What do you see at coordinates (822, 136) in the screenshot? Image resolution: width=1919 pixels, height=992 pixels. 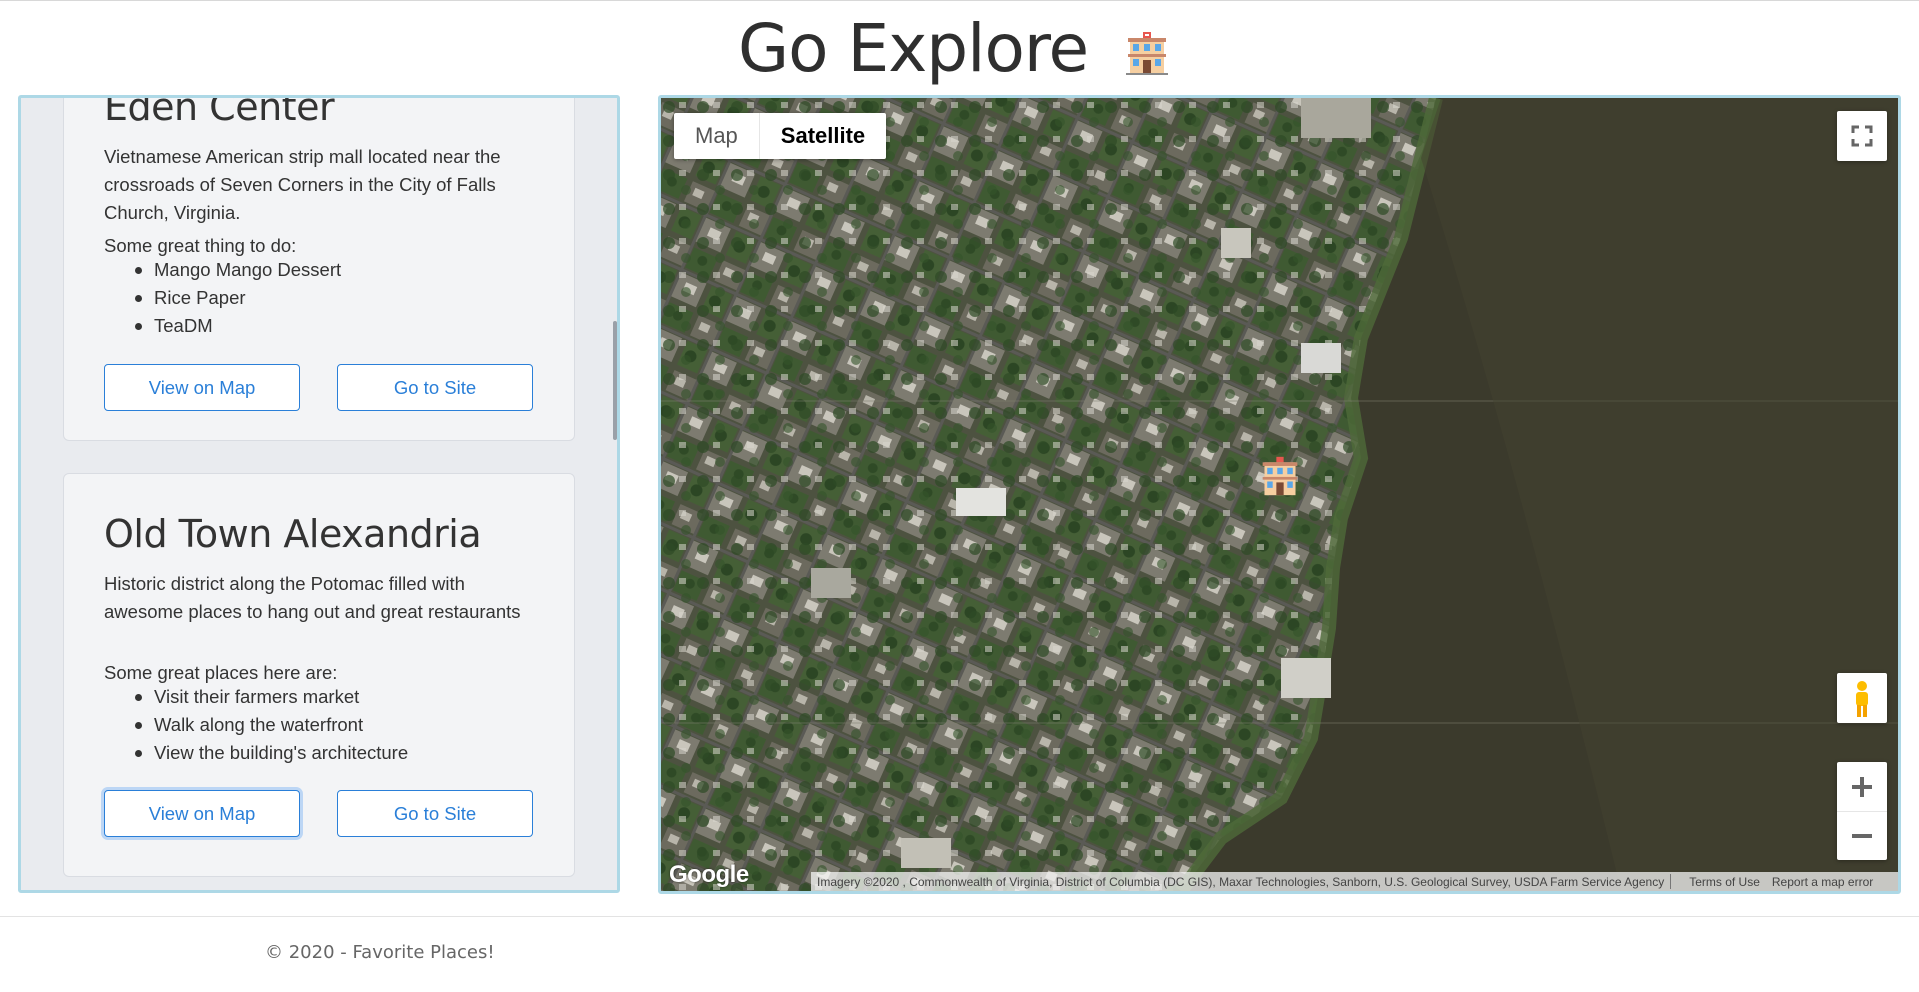 I see `map-type-satellite-button: Satellite` at bounding box center [822, 136].